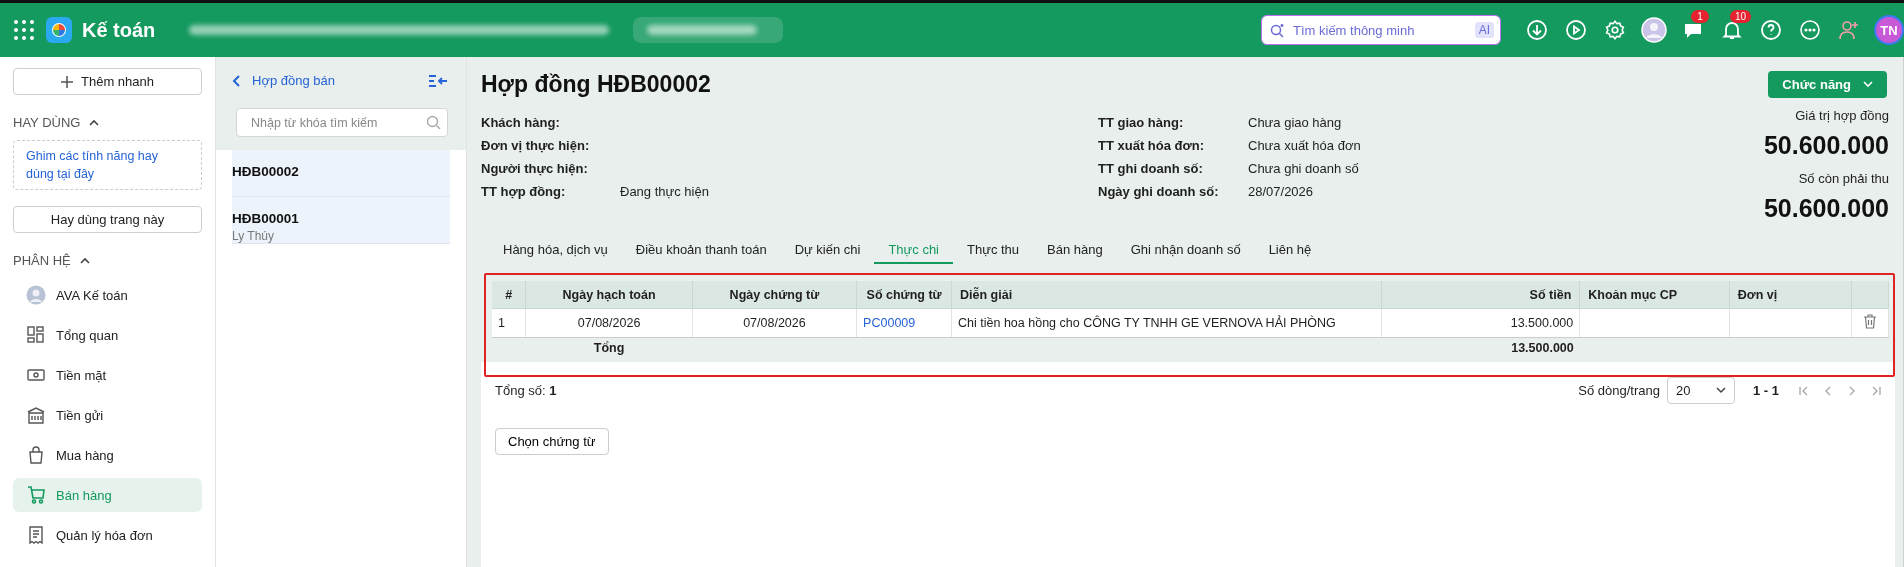 The image size is (1904, 567). I want to click on previous-page-icon, so click(1828, 390).